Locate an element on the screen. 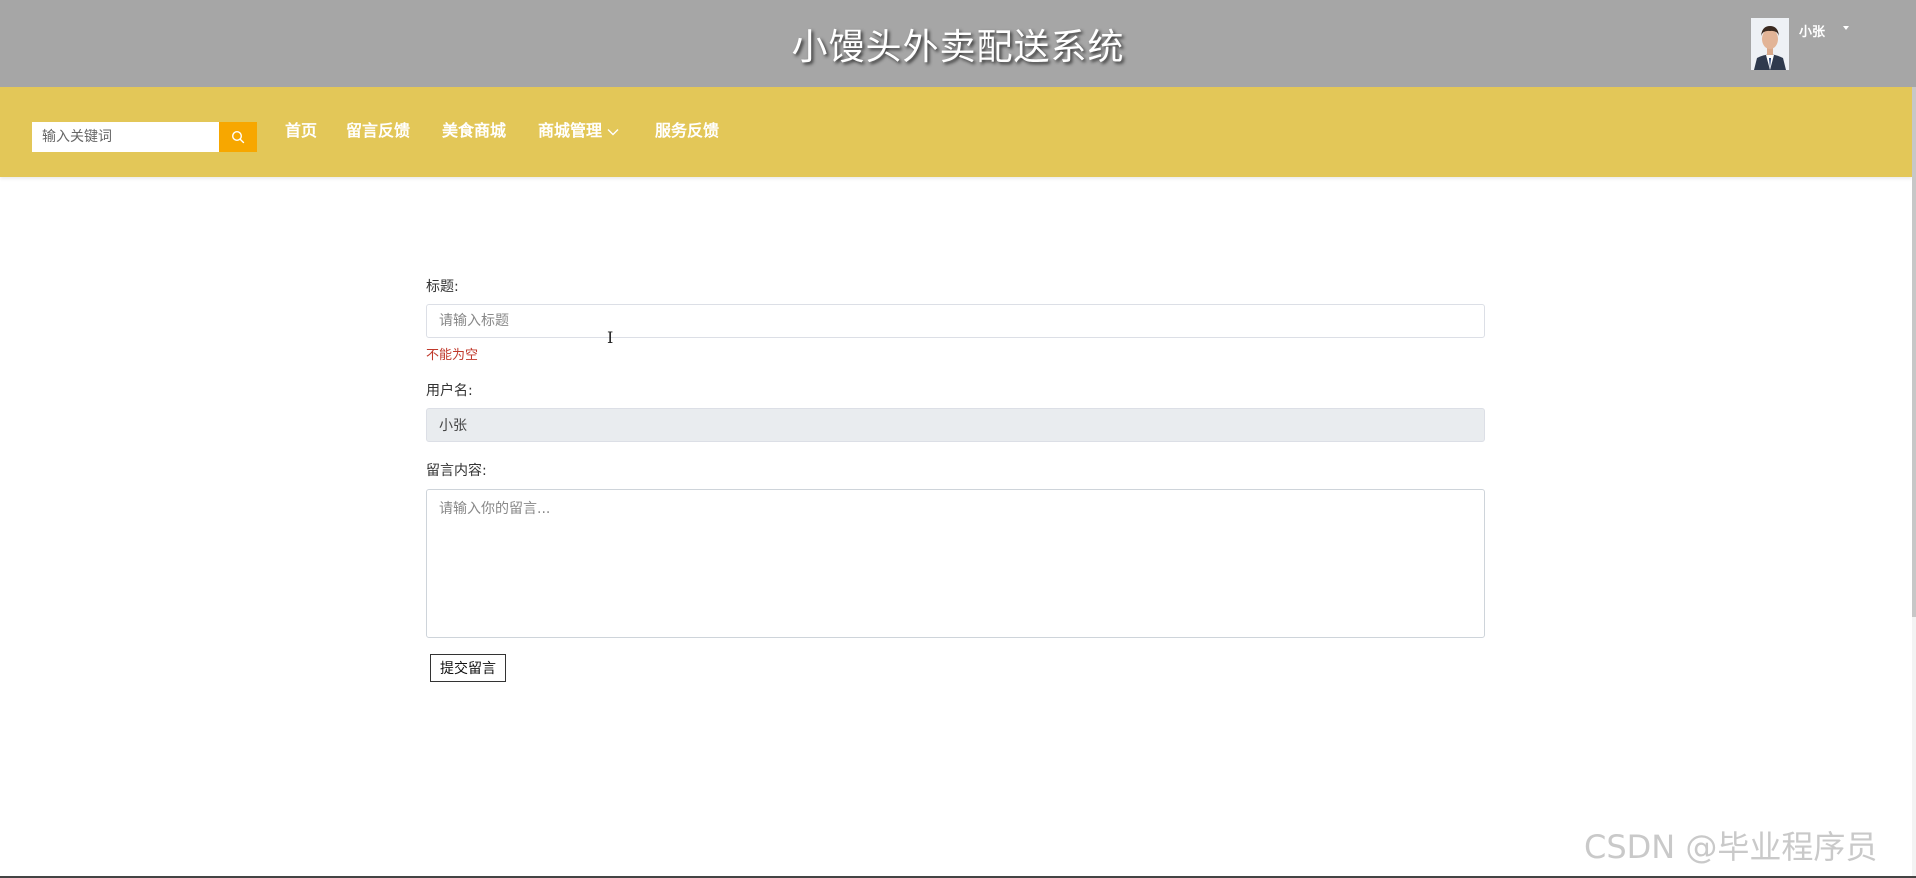  search-button is located at coordinates (238, 137).